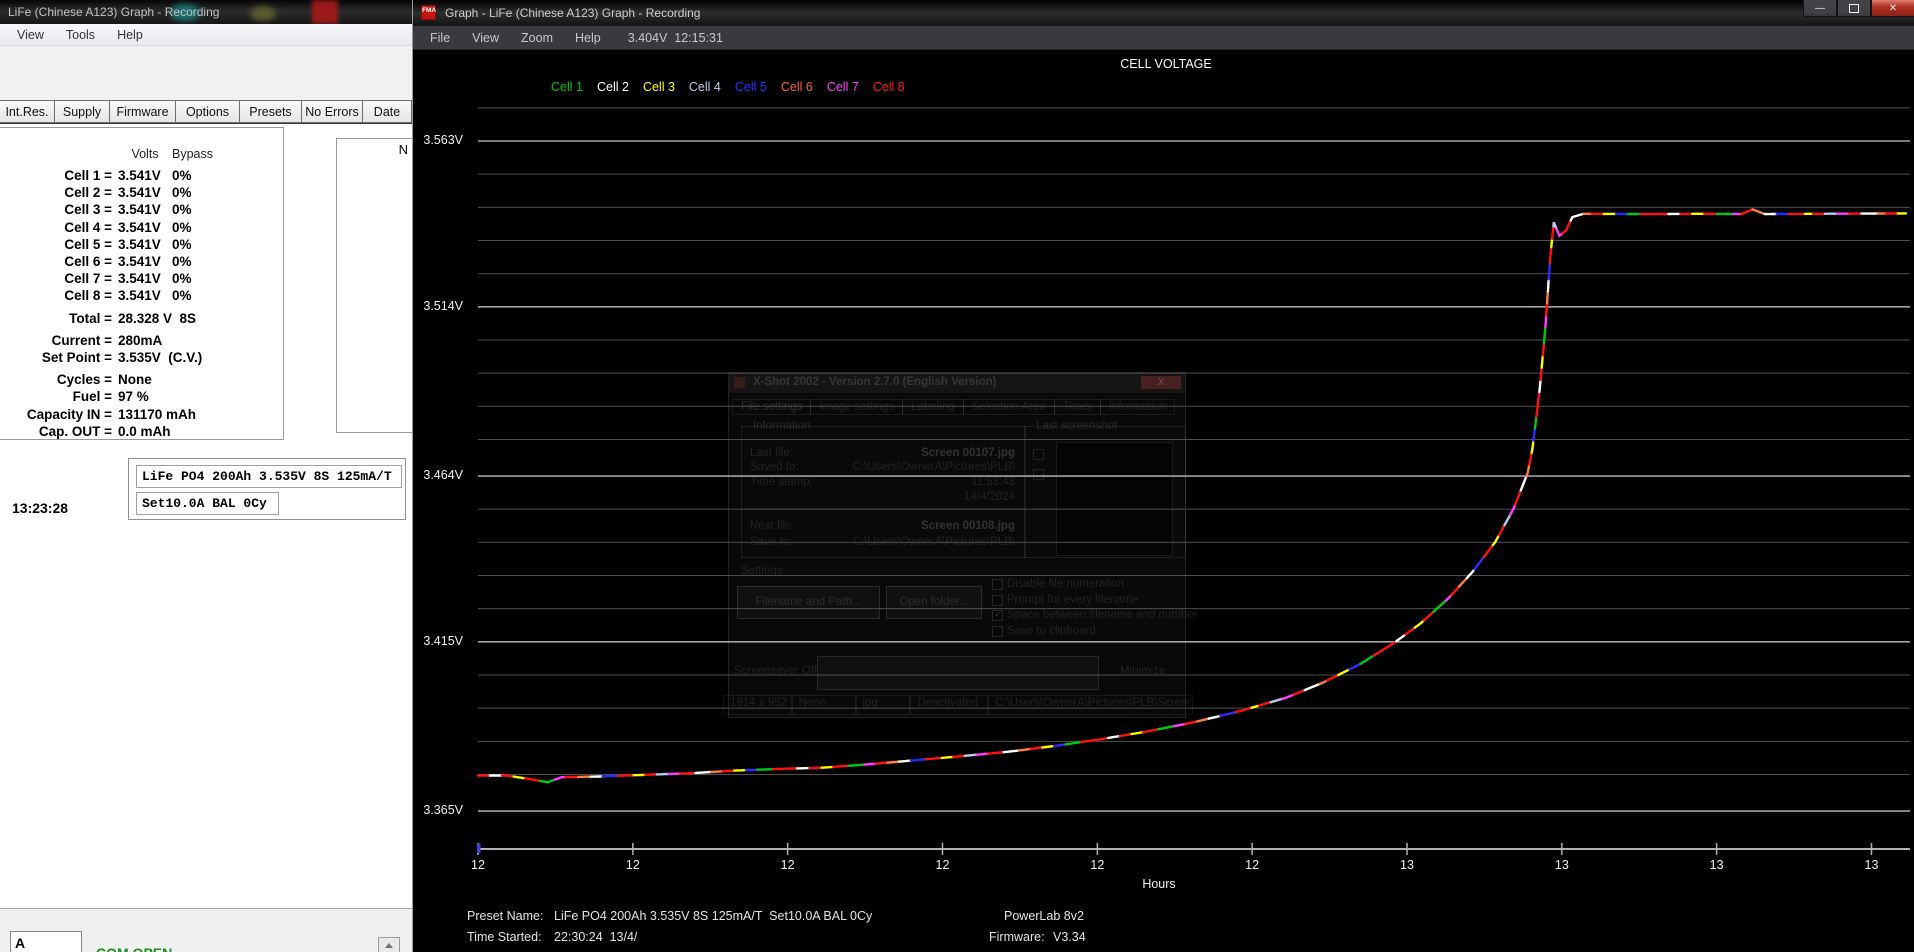  Describe the element at coordinates (69, 414) in the screenshot. I see `summary-row-label: Capacity IN =` at that location.